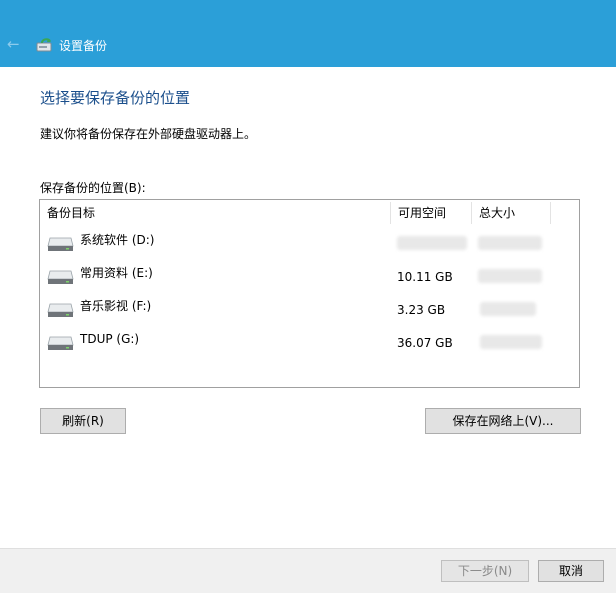 Image resolution: width=616 pixels, height=593 pixels. Describe the element at coordinates (44, 45) in the screenshot. I see `backup-app-icon` at that location.